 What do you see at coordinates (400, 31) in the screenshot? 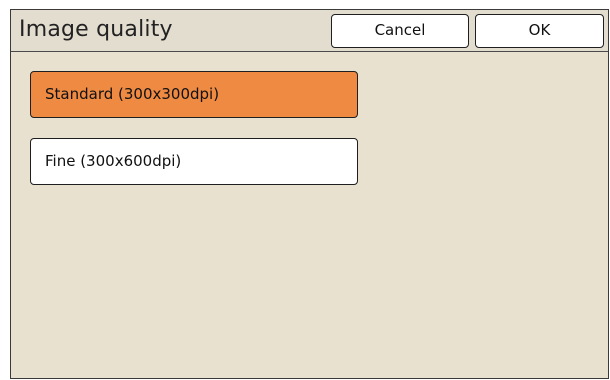
I see `cancel-button: Cancel` at bounding box center [400, 31].